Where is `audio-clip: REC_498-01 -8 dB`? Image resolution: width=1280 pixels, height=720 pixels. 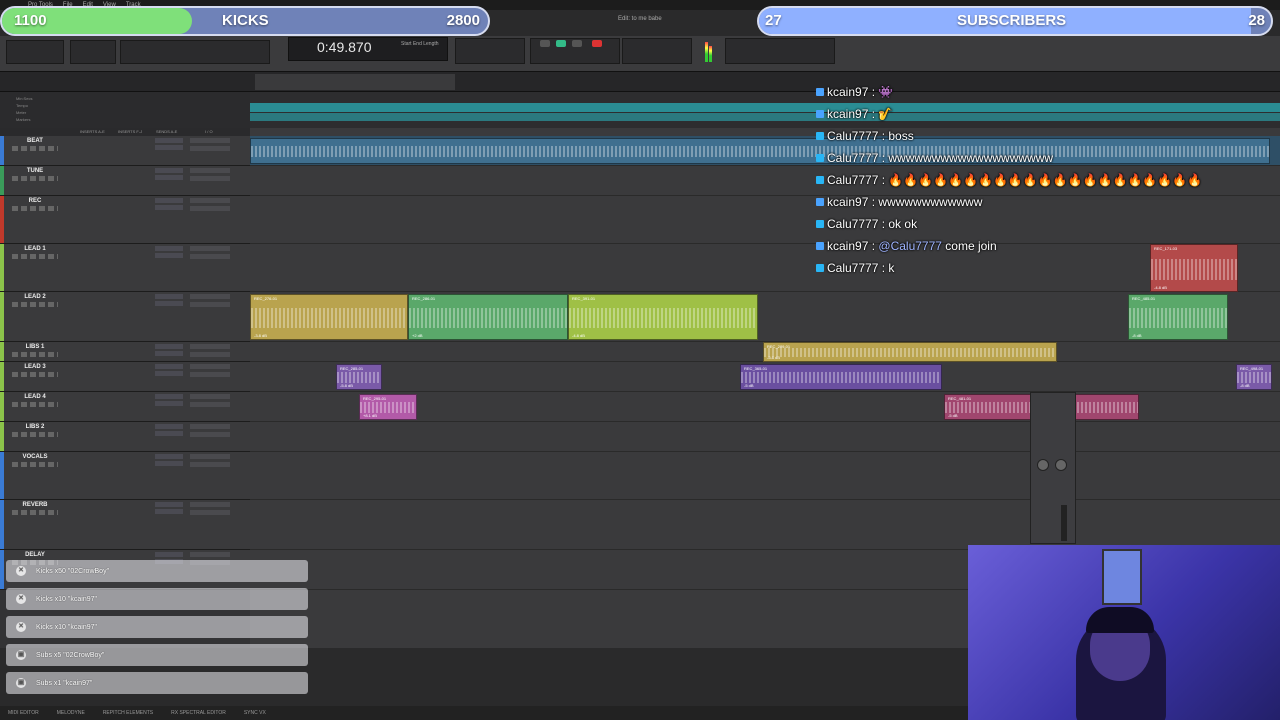
audio-clip: REC_498-01 -8 dB is located at coordinates (1254, 377).